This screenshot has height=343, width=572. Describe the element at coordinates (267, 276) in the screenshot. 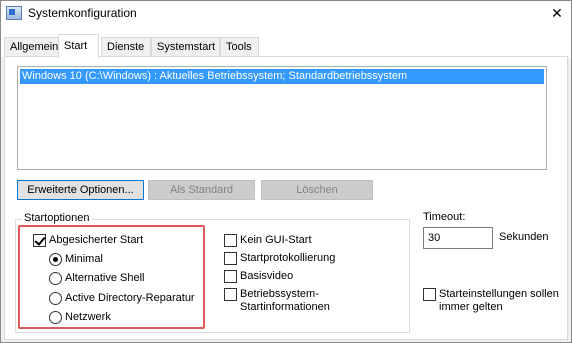

I see `base-video-label: Basisvideo` at that location.